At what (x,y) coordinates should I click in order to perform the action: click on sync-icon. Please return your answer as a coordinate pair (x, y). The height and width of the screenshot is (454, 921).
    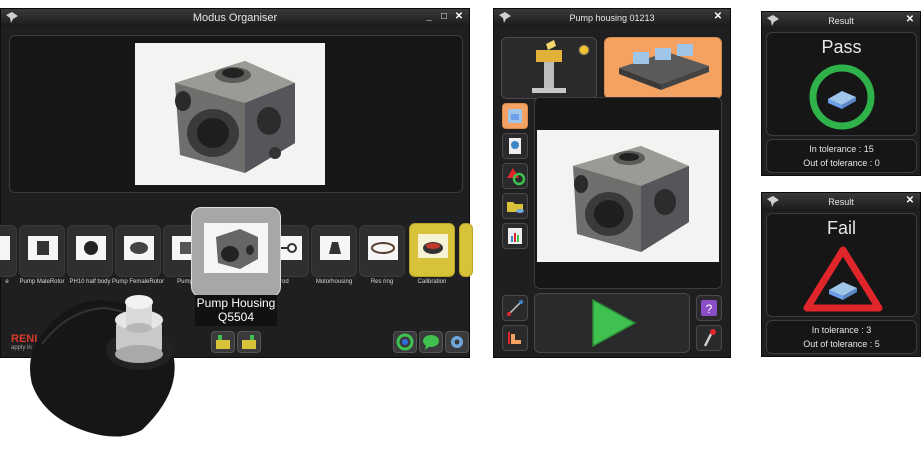
    Looking at the image, I should click on (405, 342).